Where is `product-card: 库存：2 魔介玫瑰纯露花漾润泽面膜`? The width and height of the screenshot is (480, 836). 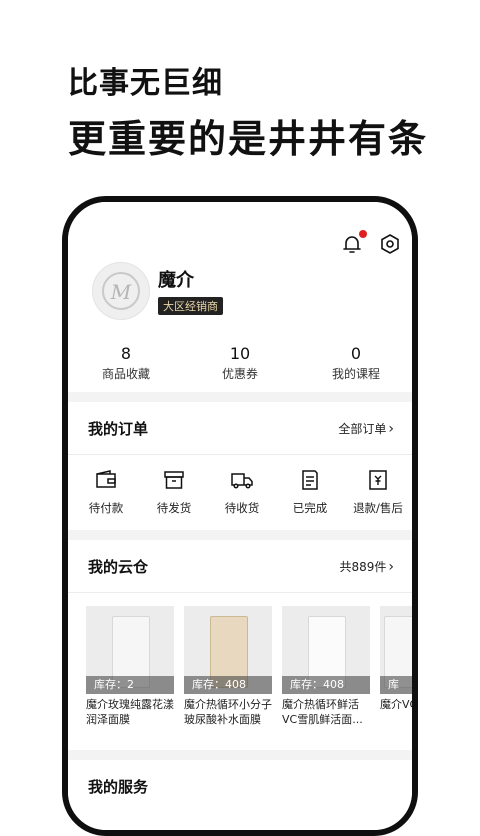
product-card: 库存：2 魔介玫瑰纯露花漾润泽面膜 is located at coordinates (130, 666).